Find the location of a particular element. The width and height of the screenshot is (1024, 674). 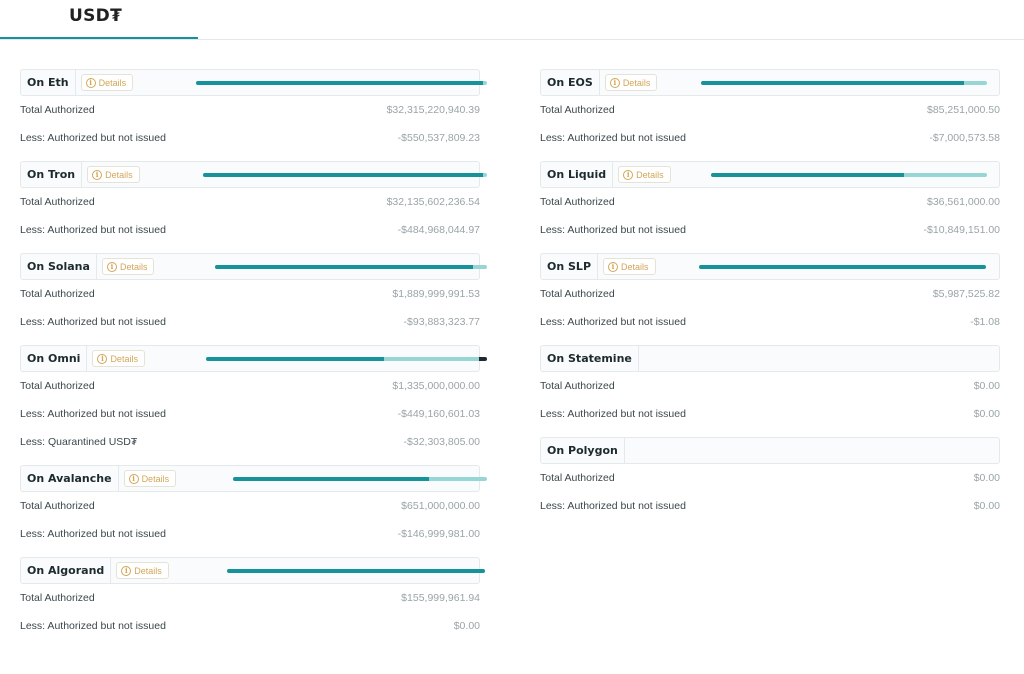

stat-row: Less: Quarantined USD₮ -$32,303,805.00 is located at coordinates (250, 442).